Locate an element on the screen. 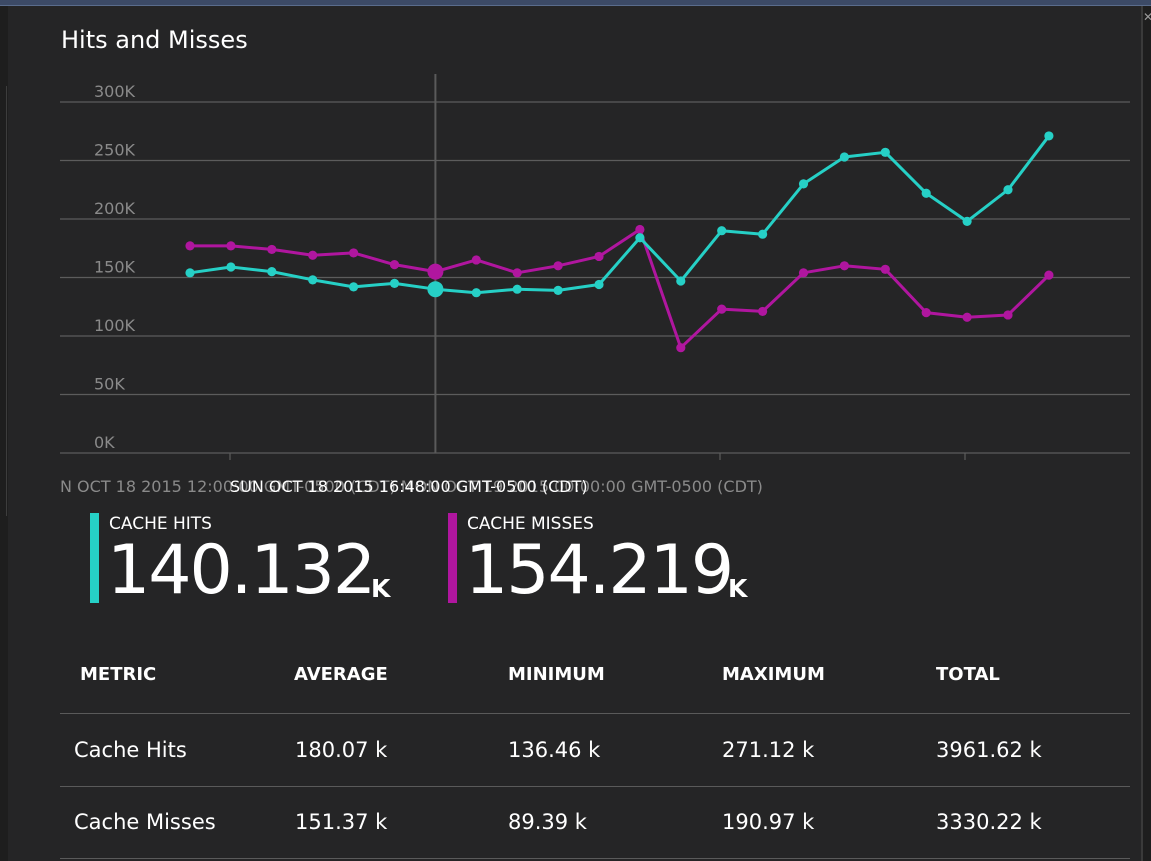 The width and height of the screenshot is (1151, 861). y-tick-label: 300K is located at coordinates (115, 91).